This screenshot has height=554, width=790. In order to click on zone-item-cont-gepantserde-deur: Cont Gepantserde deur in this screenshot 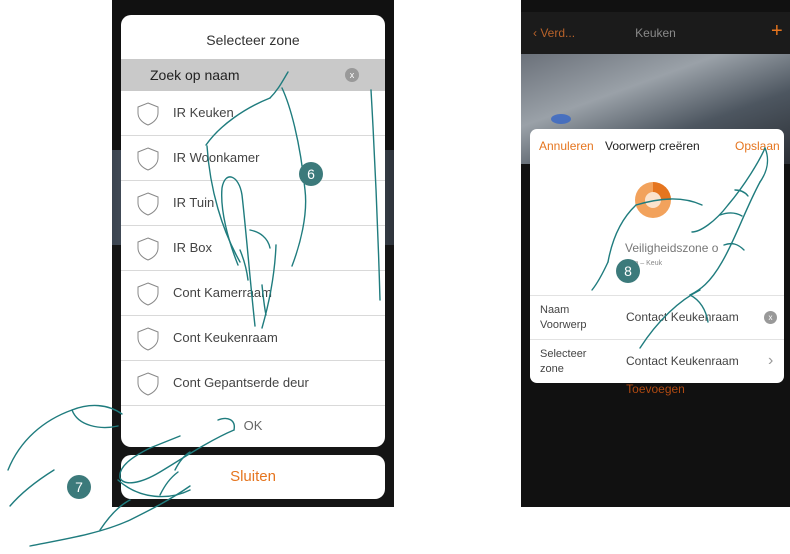, I will do `click(253, 383)`.